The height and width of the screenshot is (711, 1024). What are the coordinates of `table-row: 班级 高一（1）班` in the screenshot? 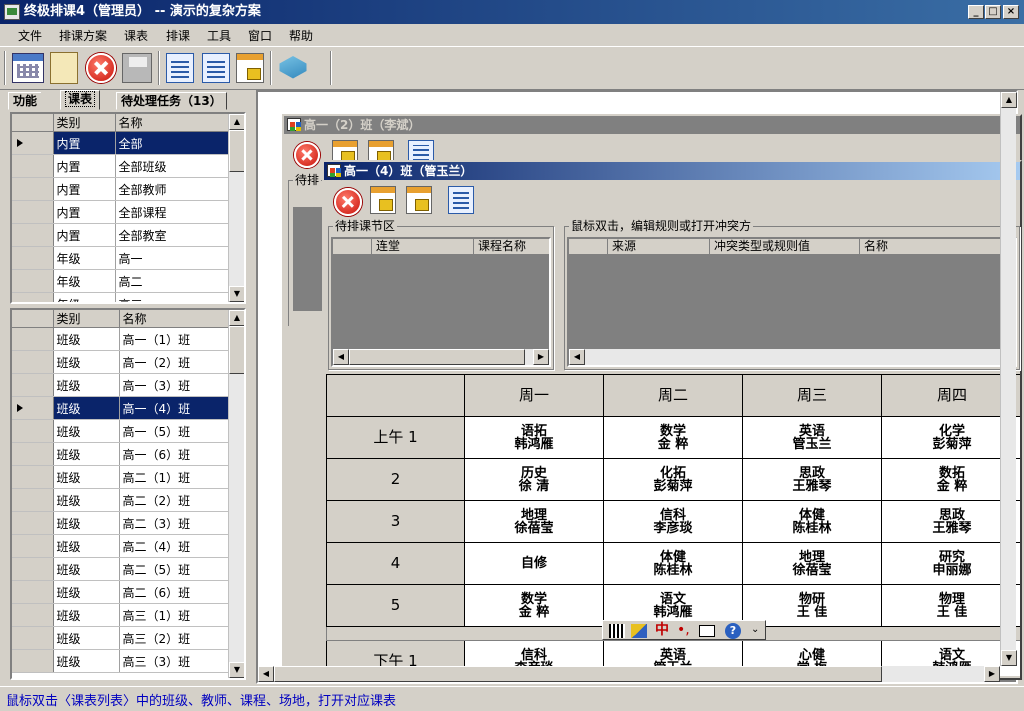 It's located at (120, 339).